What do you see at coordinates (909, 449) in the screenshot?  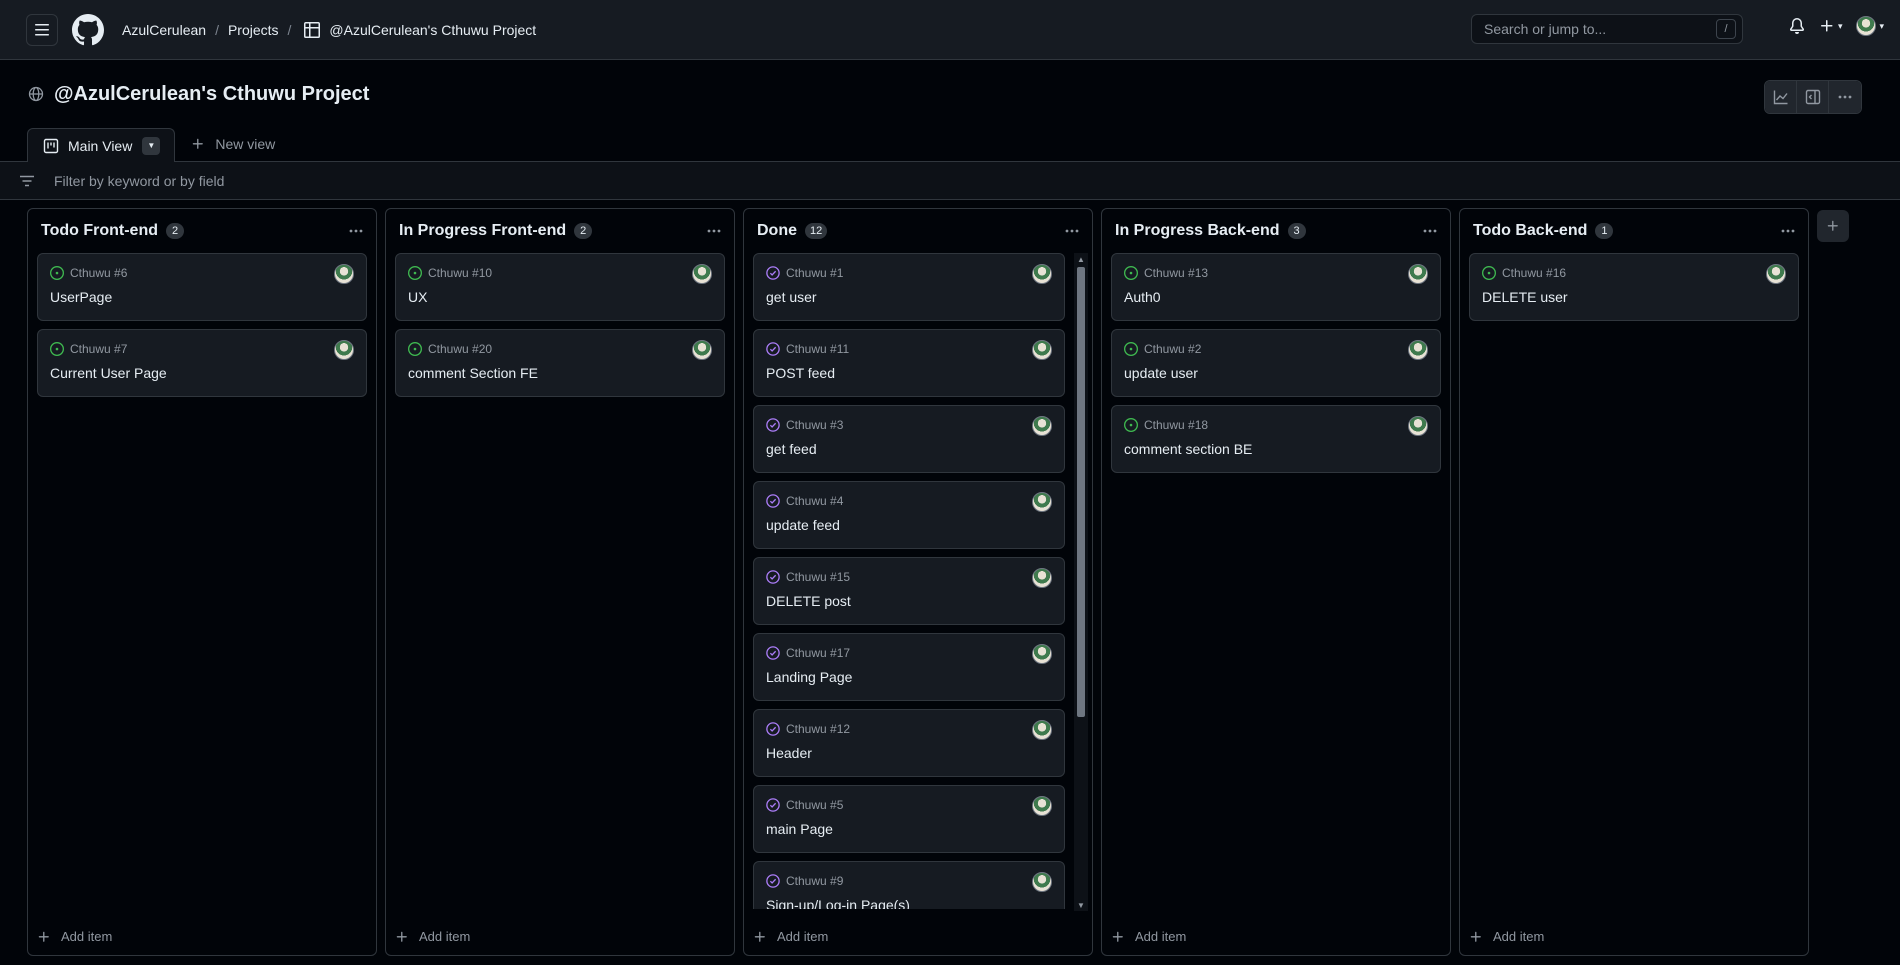 I see `issue-title: get feed` at bounding box center [909, 449].